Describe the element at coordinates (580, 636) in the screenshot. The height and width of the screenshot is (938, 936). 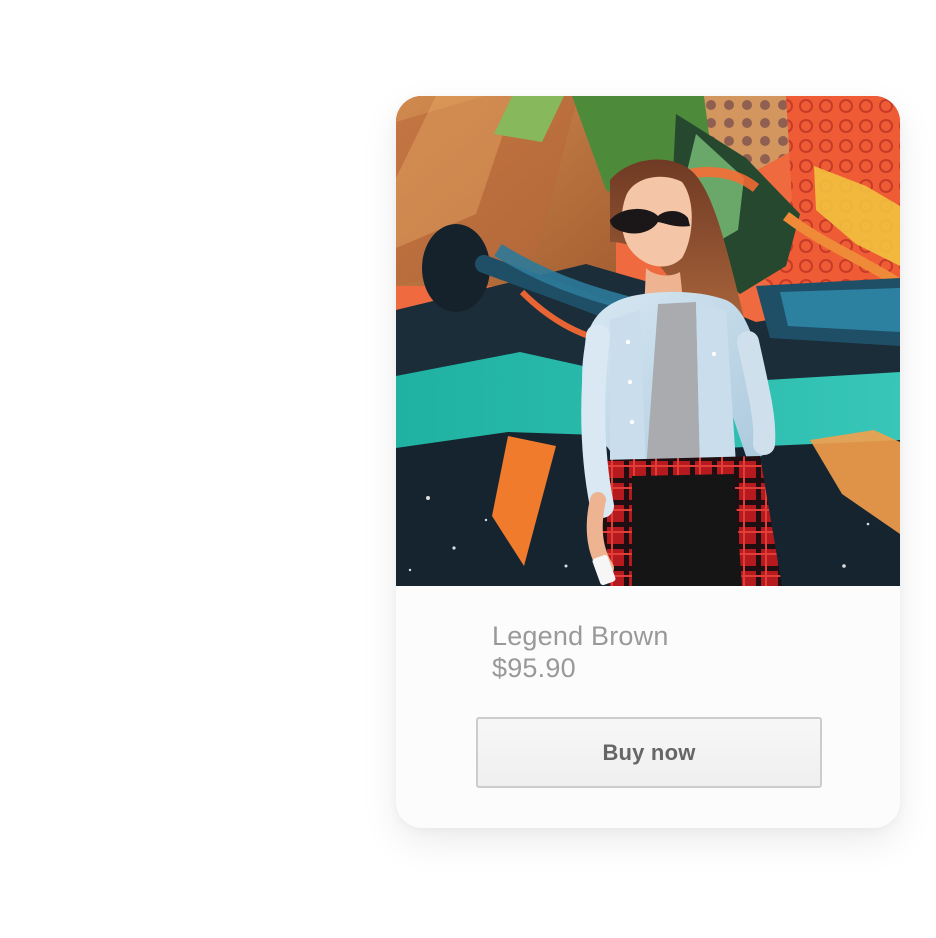
I see `product-name: Legend Brown` at that location.